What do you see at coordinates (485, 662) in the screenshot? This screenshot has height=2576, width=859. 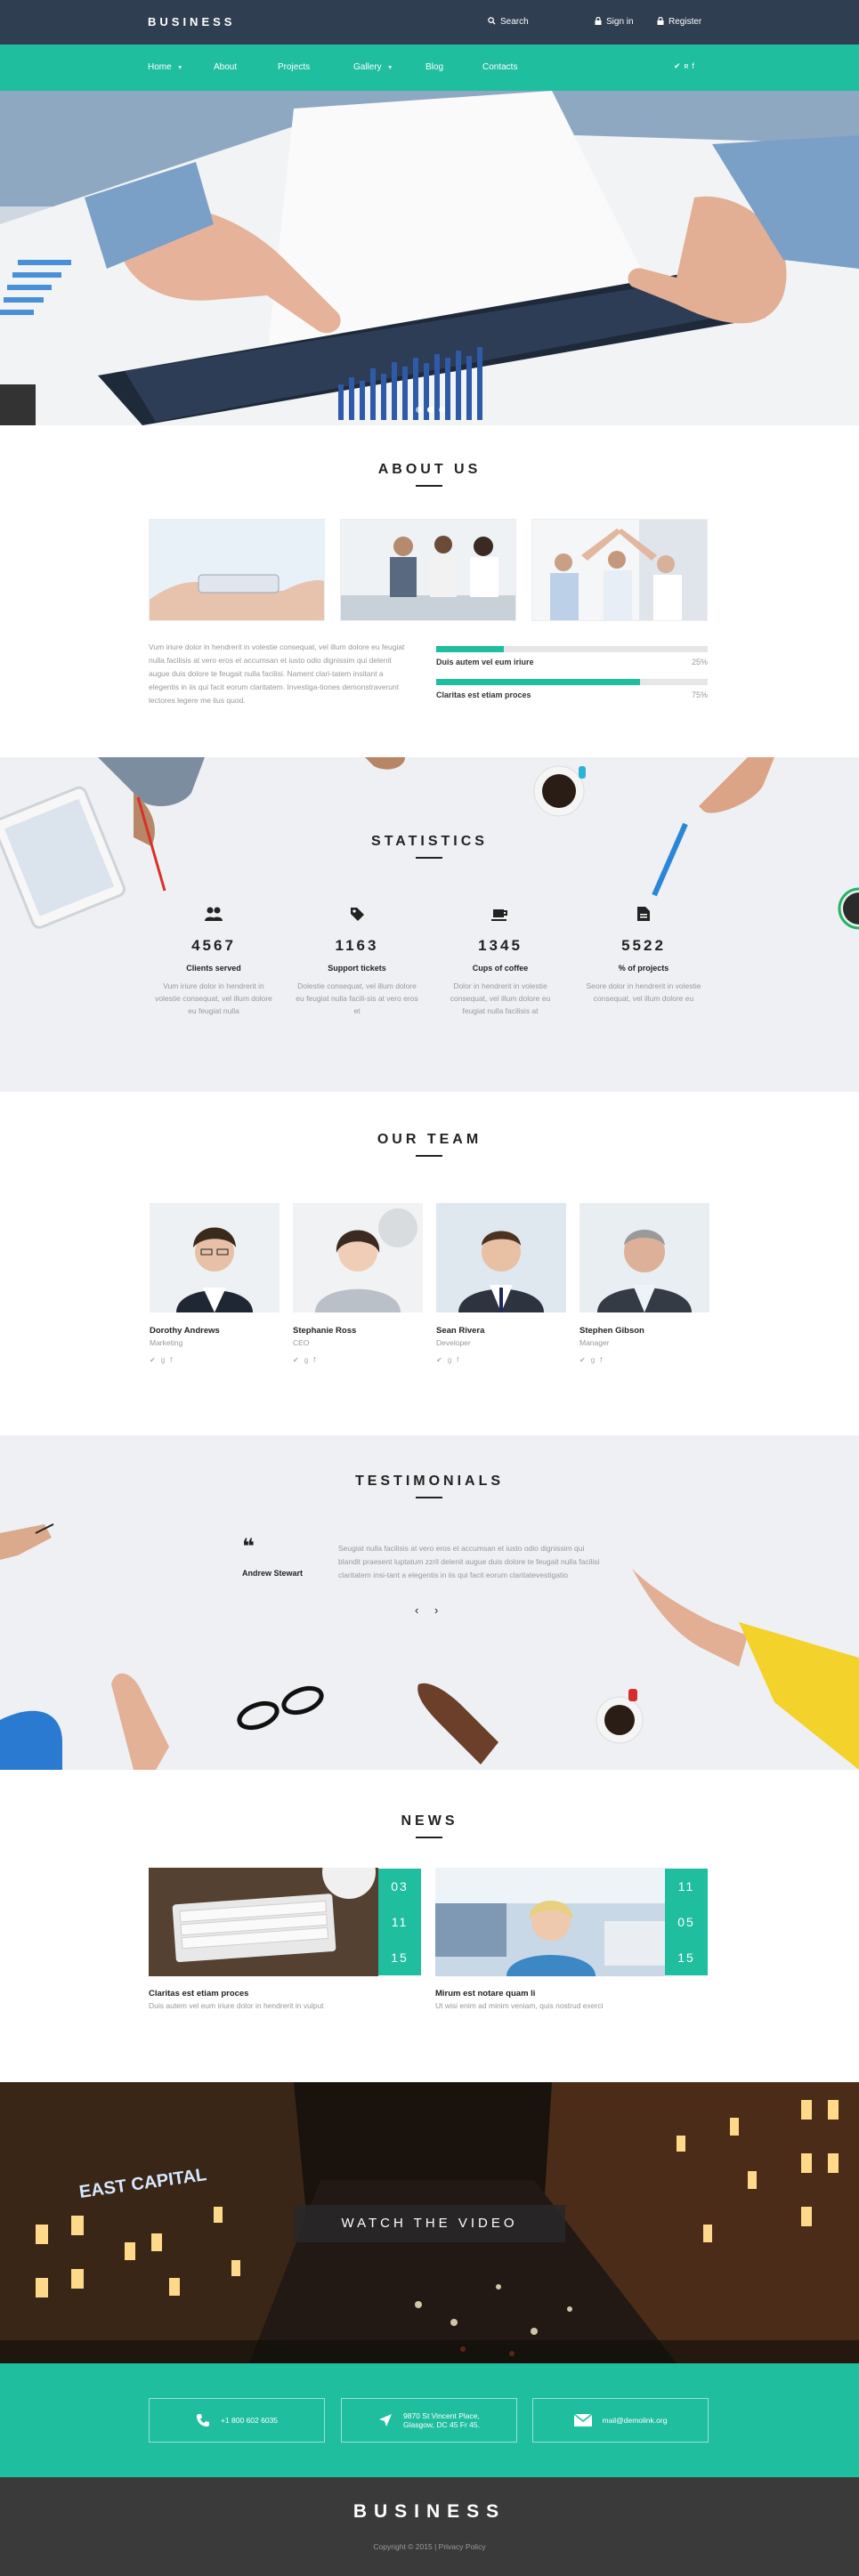 I see `skill-label: Duis autem vel eum iriure` at bounding box center [485, 662].